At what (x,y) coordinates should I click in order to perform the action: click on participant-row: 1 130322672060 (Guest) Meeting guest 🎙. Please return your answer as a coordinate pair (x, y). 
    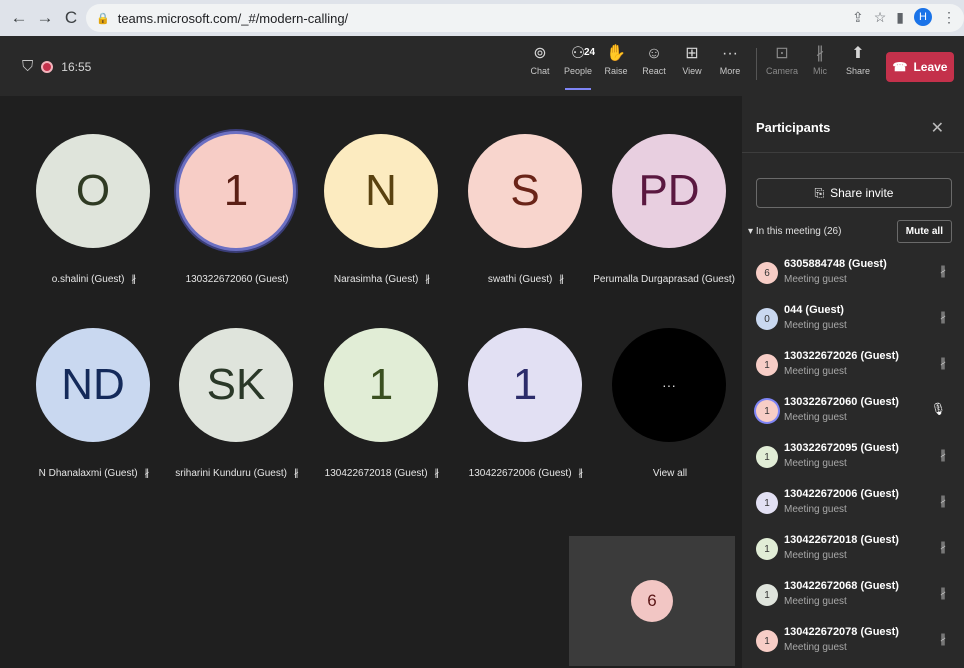
    Looking at the image, I should click on (853, 415).